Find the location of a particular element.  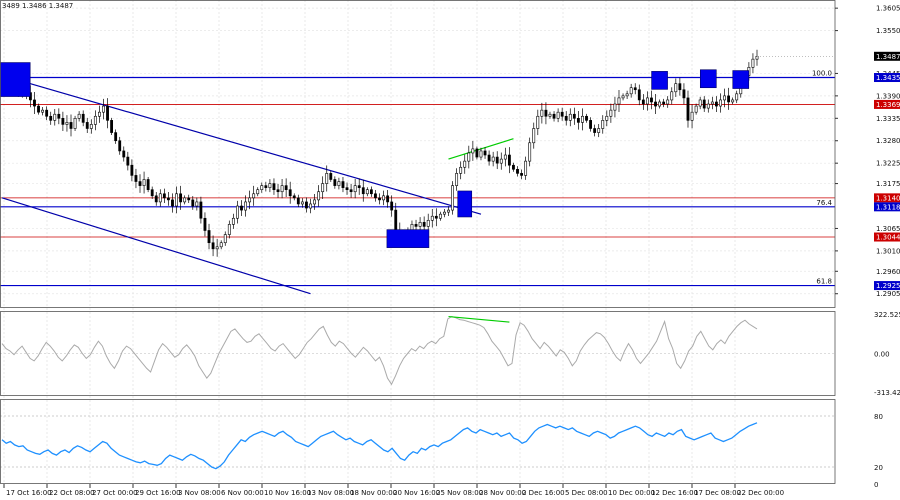

time-tick-label: 3 Nov 08:00 is located at coordinates (199, 493).